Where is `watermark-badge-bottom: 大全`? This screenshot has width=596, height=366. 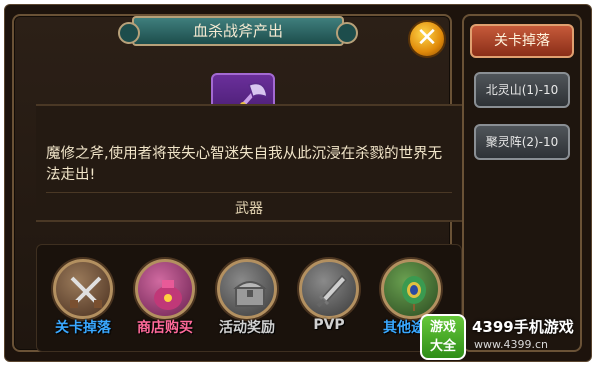 watermark-badge-bottom: 大全 is located at coordinates (442, 346).